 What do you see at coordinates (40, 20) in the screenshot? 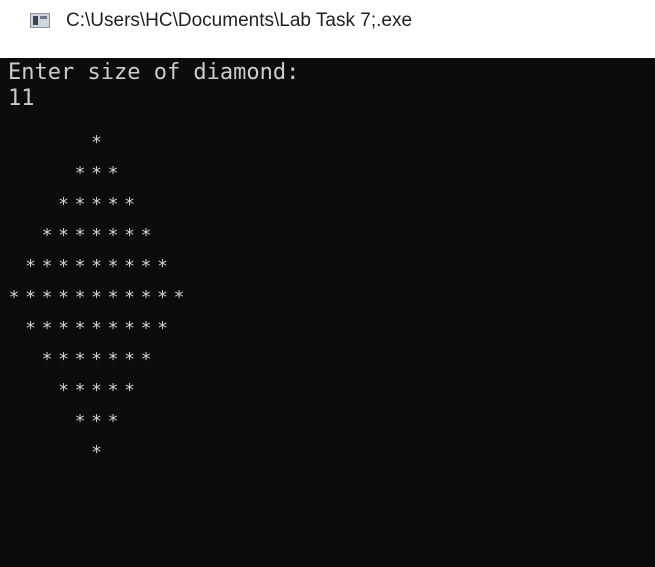
I see `console-app-icon` at bounding box center [40, 20].